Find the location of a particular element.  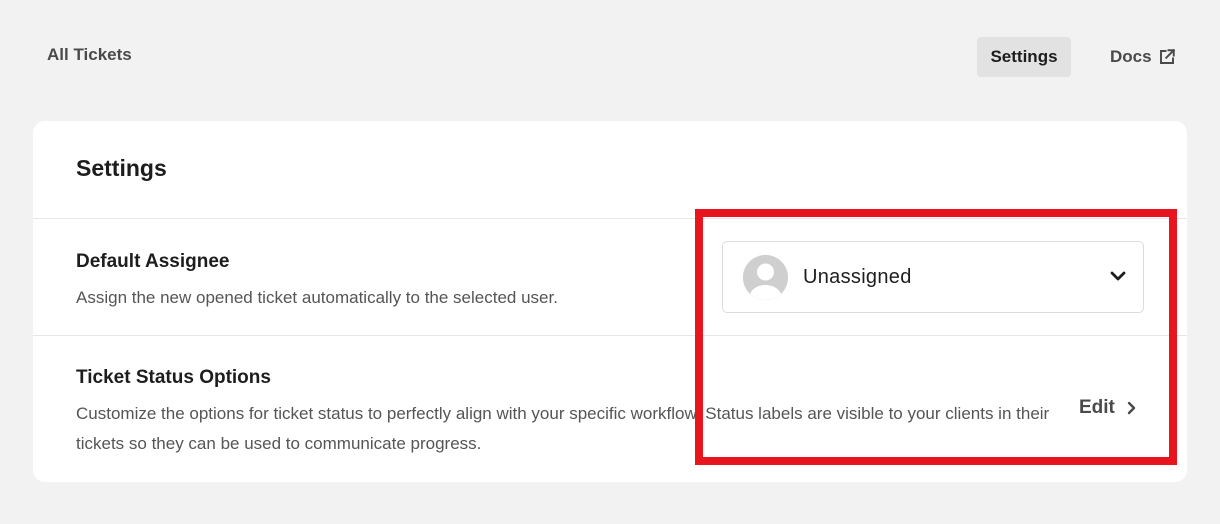

user-avatar-icon is located at coordinates (765, 277).